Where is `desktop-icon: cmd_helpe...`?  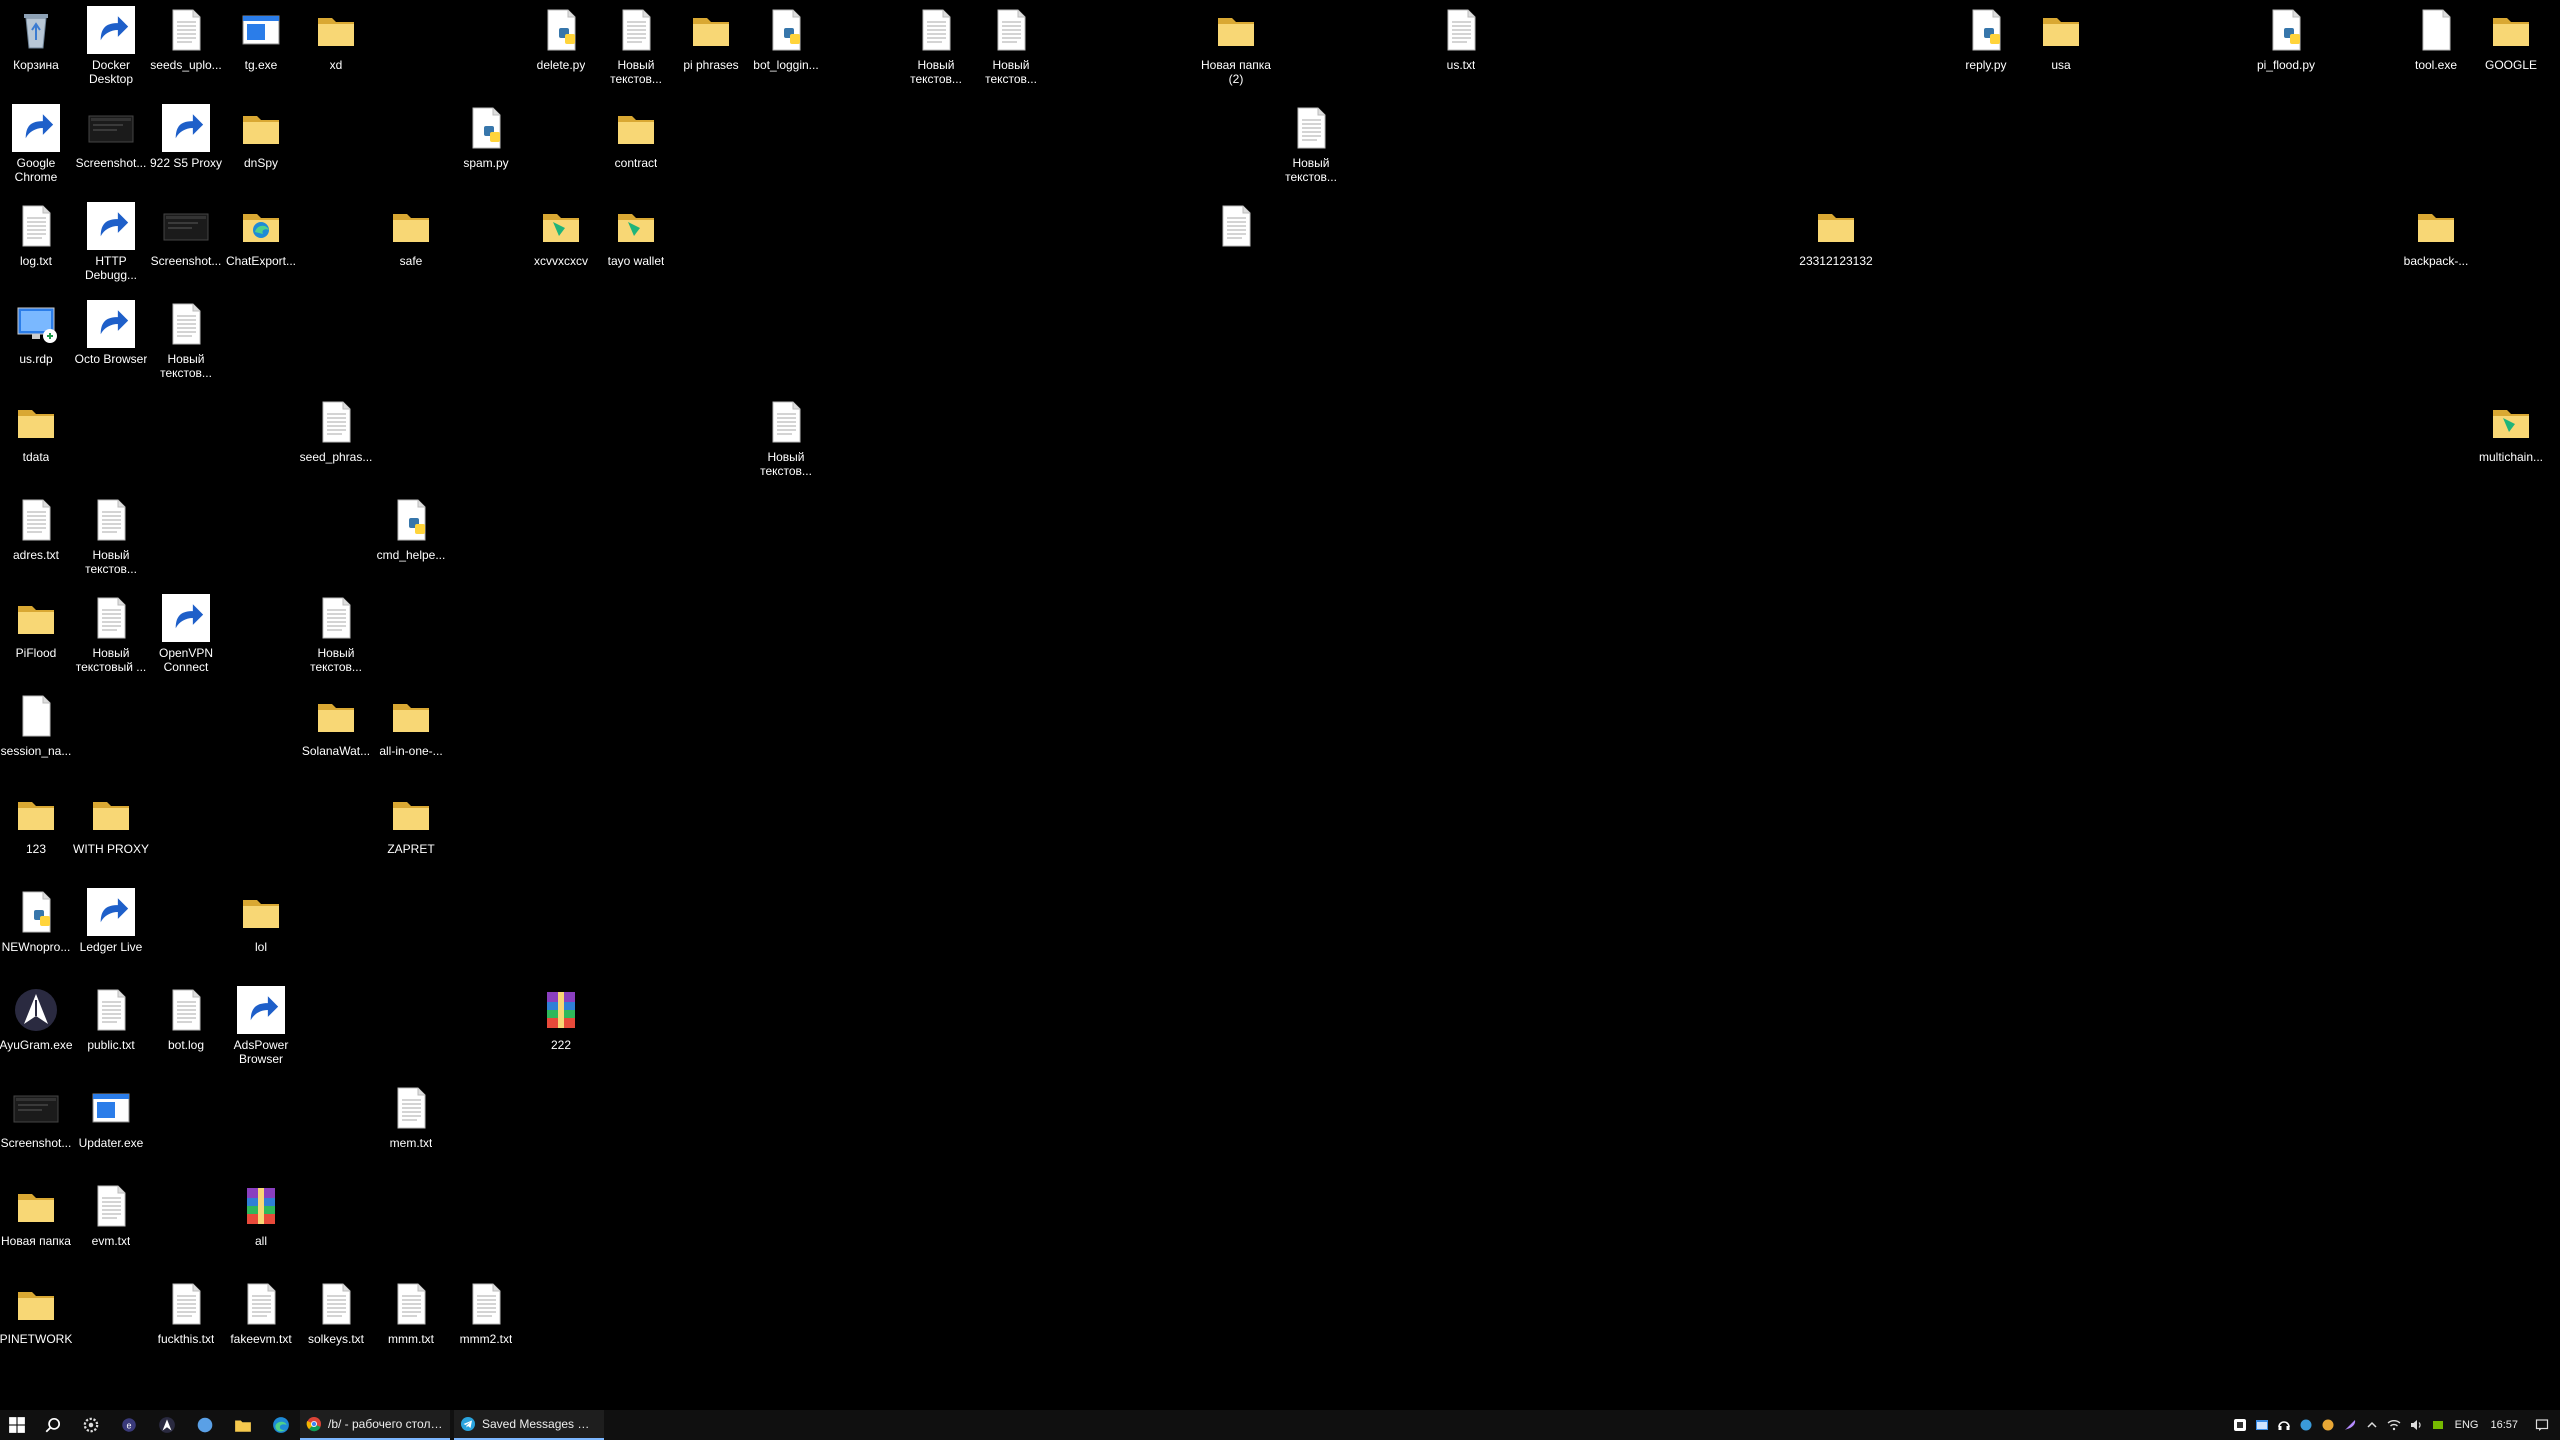 desktop-icon: cmd_helpe... is located at coordinates (411, 538).